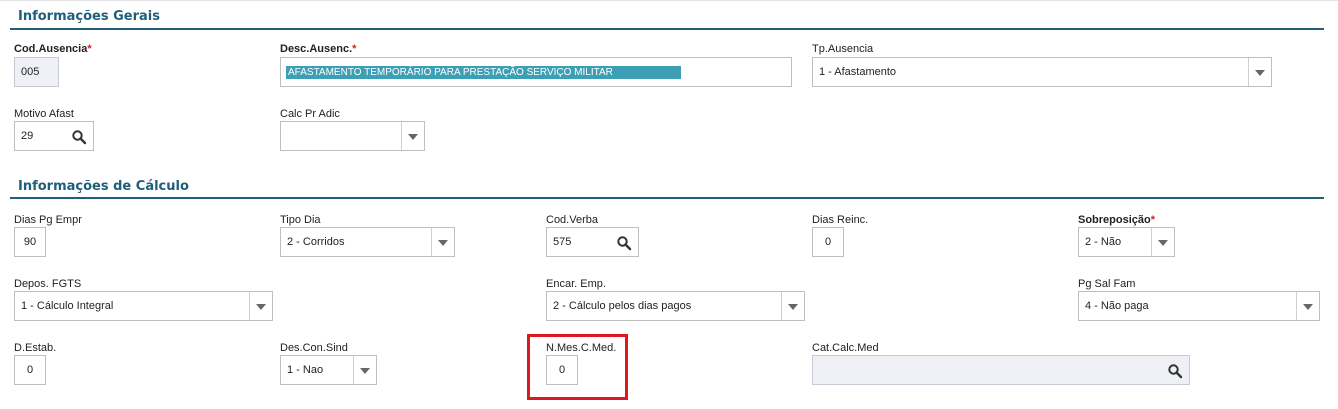 The height and width of the screenshot is (409, 1338). What do you see at coordinates (67, 306) in the screenshot?
I see `depos-fgts-value: 1 - Cálculo Integral` at bounding box center [67, 306].